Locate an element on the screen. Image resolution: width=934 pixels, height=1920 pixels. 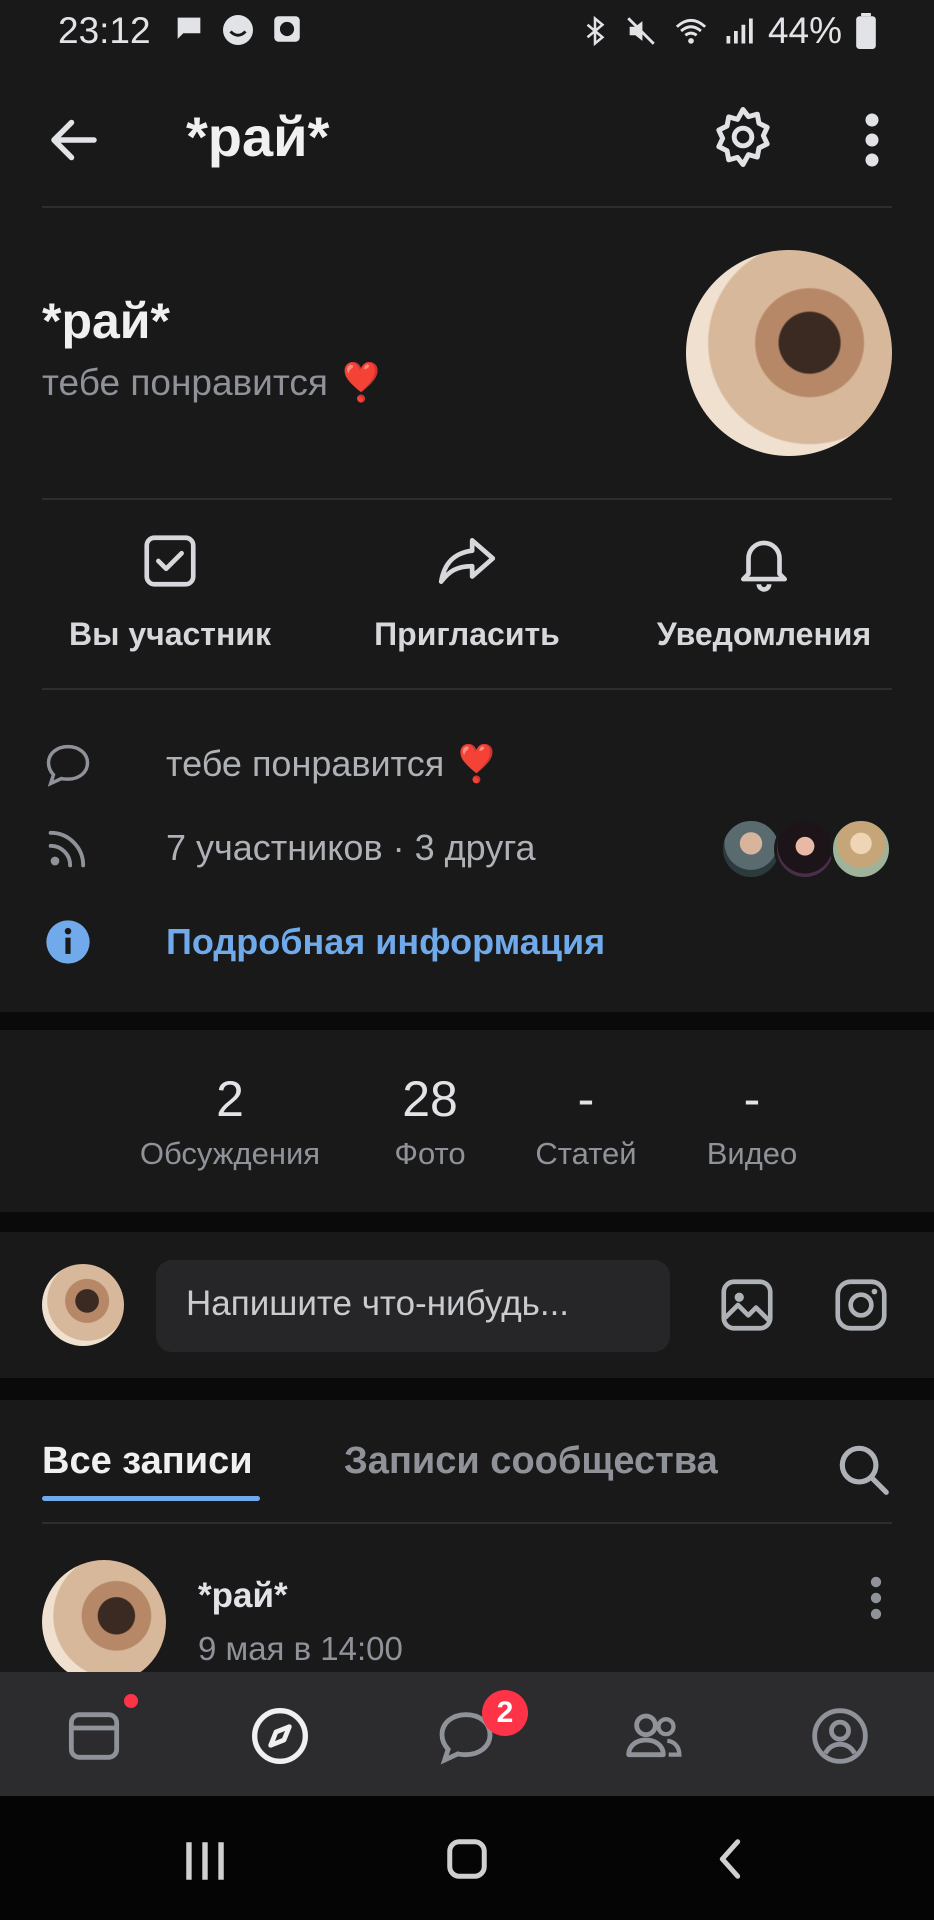
details-row: Подробная информация is located at coordinates (323, 942).